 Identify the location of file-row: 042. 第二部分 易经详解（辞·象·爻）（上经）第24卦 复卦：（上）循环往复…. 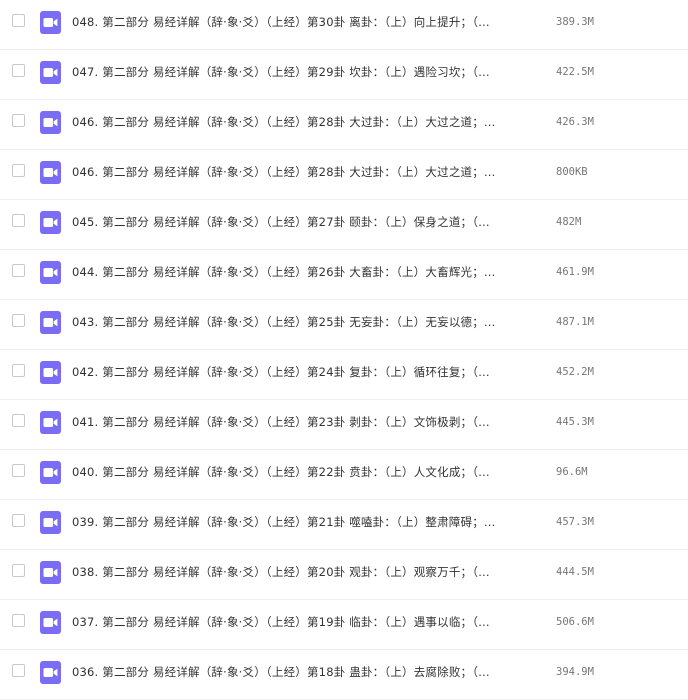
(344, 375).